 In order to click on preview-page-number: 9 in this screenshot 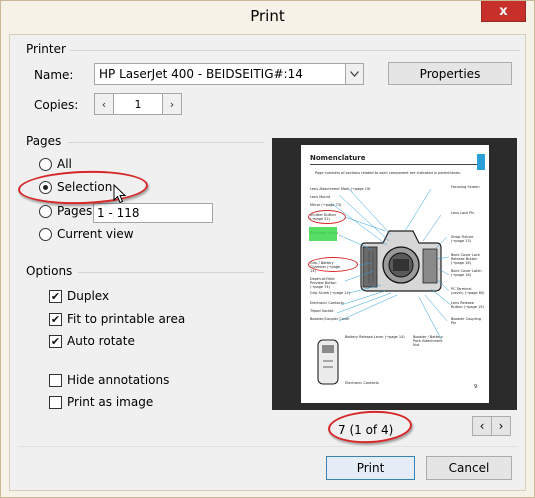, I will do `click(476, 387)`.